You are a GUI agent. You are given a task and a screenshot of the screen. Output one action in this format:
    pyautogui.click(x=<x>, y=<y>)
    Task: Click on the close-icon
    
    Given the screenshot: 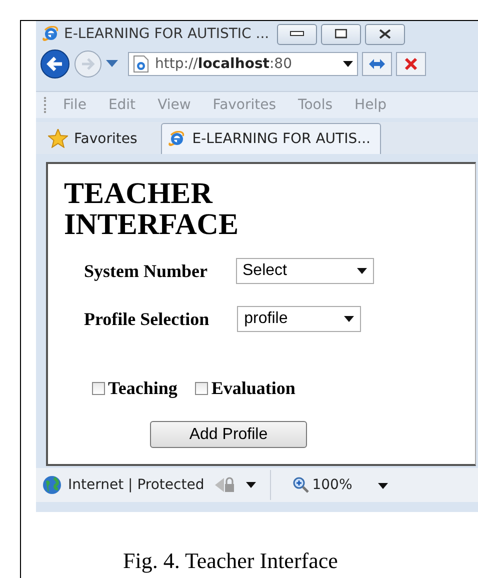 What is the action you would take?
    pyautogui.click(x=385, y=34)
    